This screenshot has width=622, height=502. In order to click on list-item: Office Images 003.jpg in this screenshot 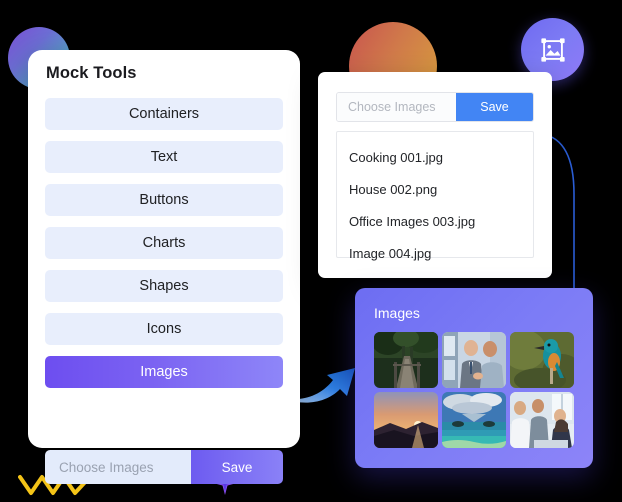, I will do `click(435, 221)`.